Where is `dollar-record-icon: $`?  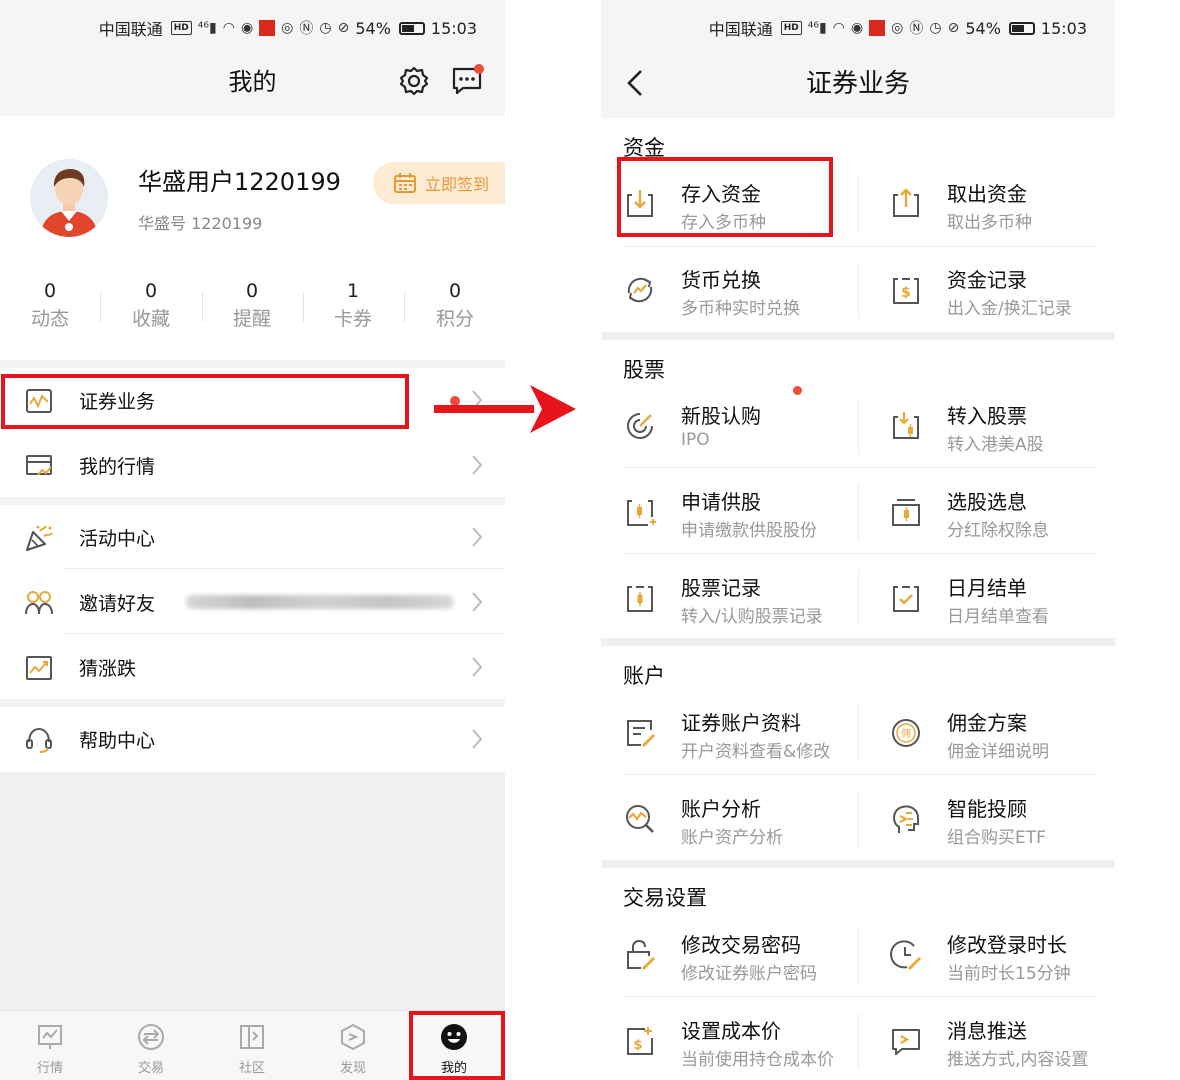 dollar-record-icon: $ is located at coordinates (906, 291).